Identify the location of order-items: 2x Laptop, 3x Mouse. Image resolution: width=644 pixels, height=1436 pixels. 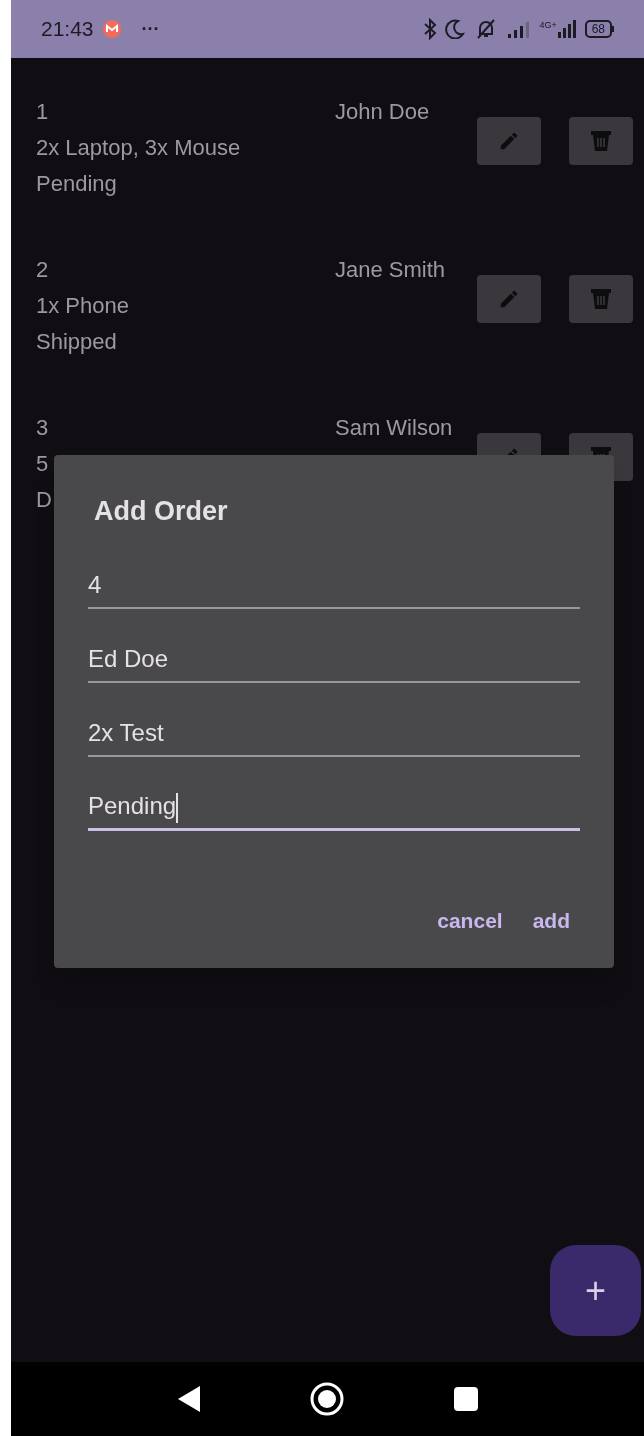
(138, 148).